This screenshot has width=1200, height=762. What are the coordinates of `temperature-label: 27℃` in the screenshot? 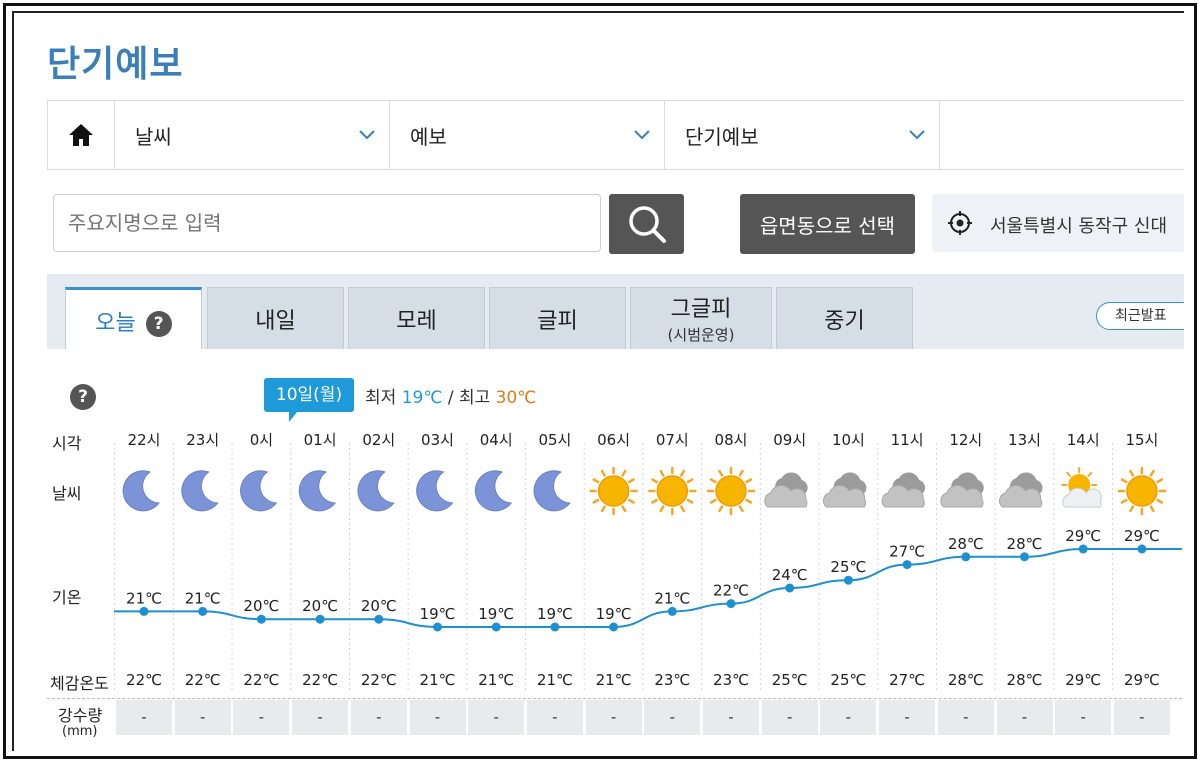 It's located at (907, 552).